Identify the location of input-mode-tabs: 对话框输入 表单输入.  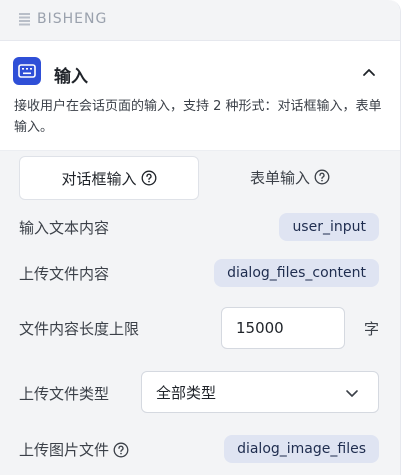
(200, 177).